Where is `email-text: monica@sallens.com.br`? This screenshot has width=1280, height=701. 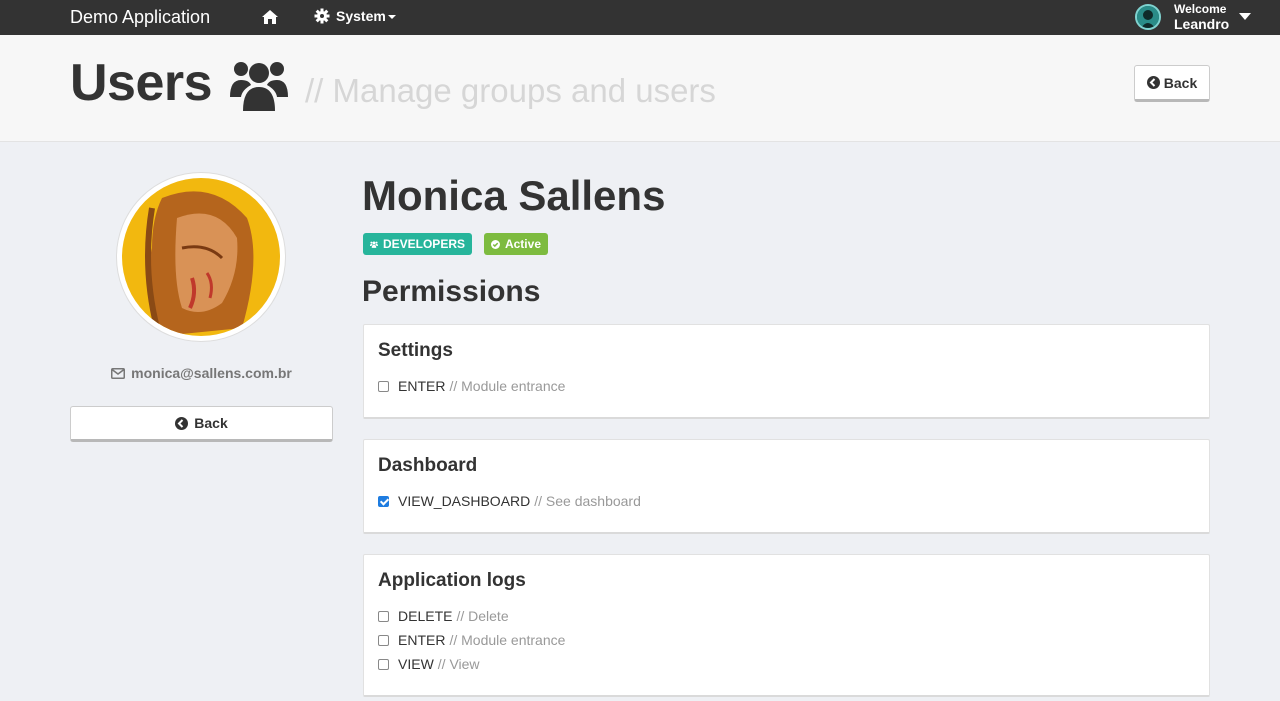
email-text: monica@sallens.com.br is located at coordinates (211, 373).